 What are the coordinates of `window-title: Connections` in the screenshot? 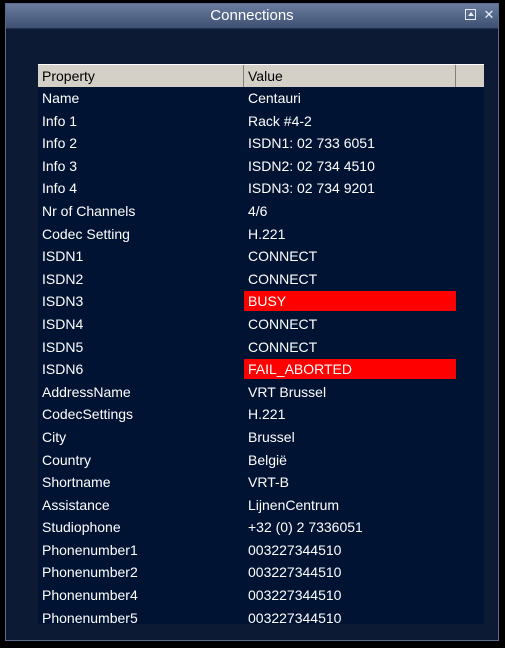 It's located at (252, 15).